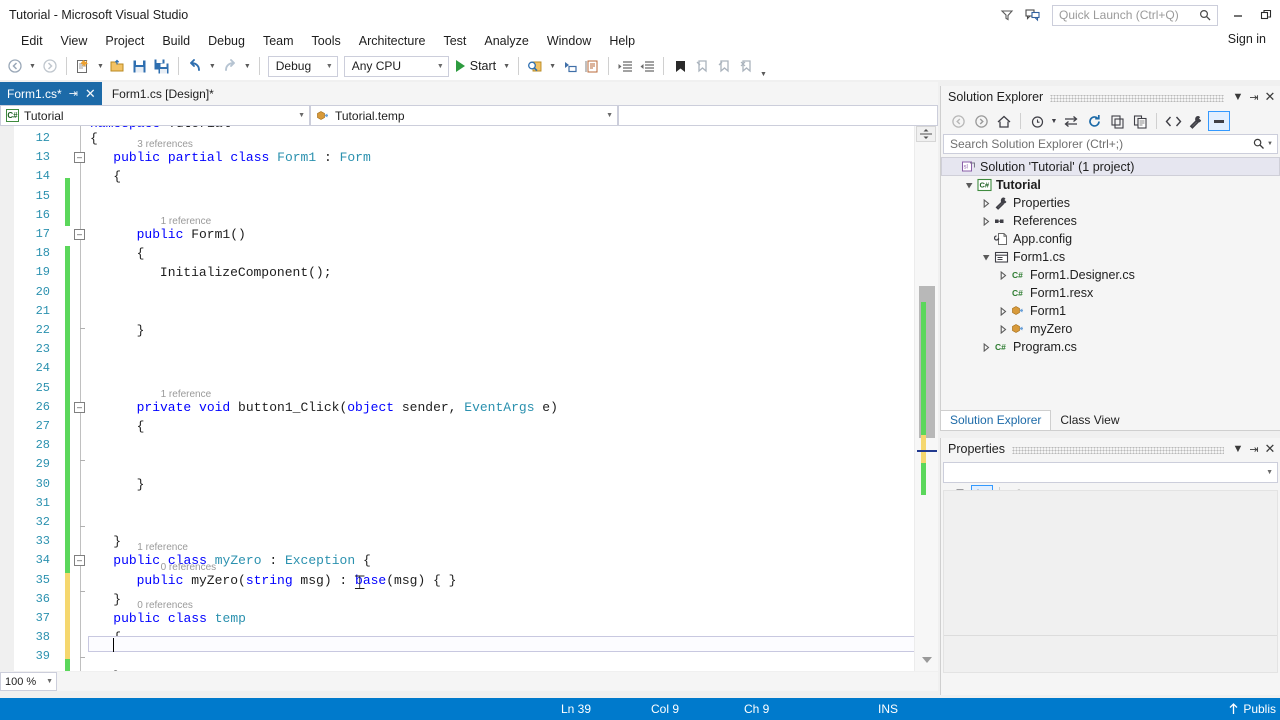 The height and width of the screenshot is (720, 1280). What do you see at coordinates (1110, 203) in the screenshot?
I see `tree-item-properties: Properties` at bounding box center [1110, 203].